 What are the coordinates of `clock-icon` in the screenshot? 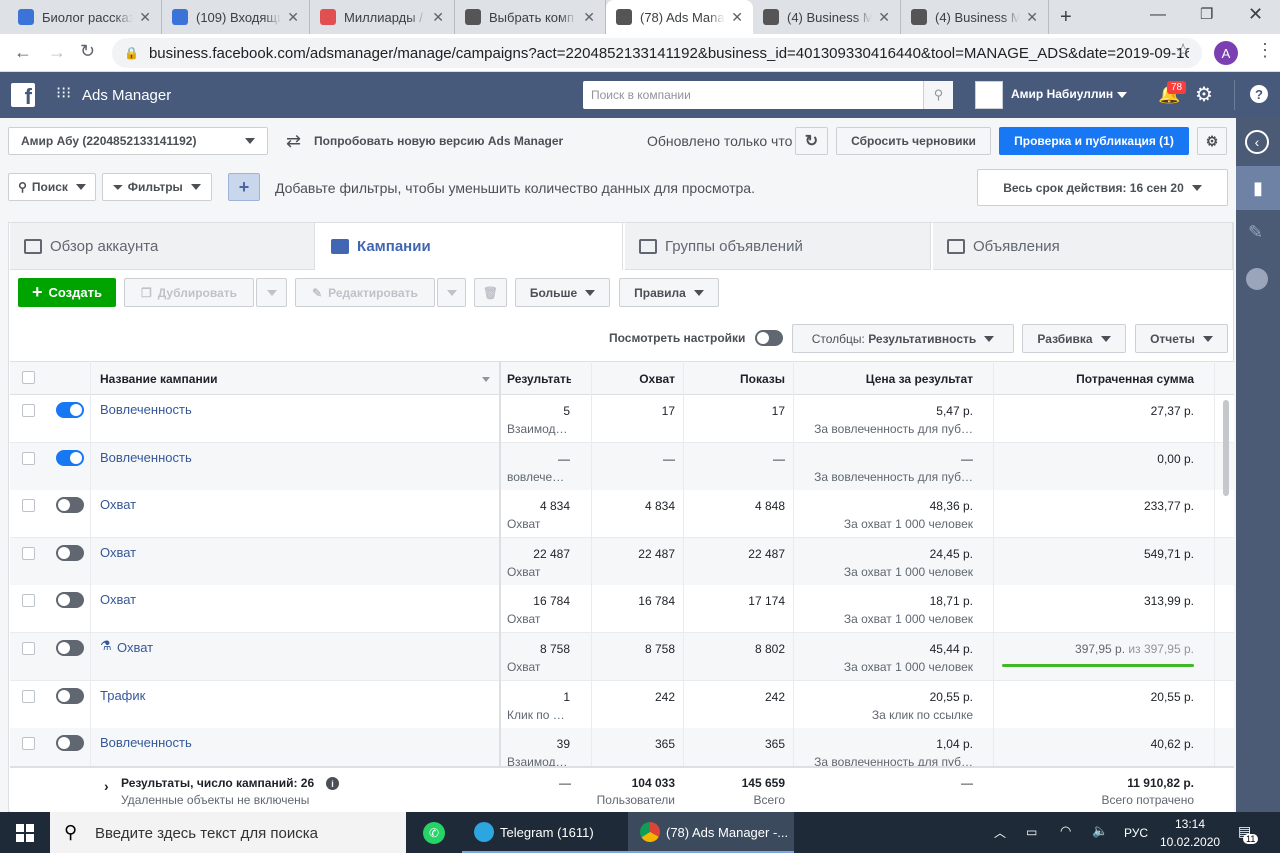 It's located at (1257, 279).